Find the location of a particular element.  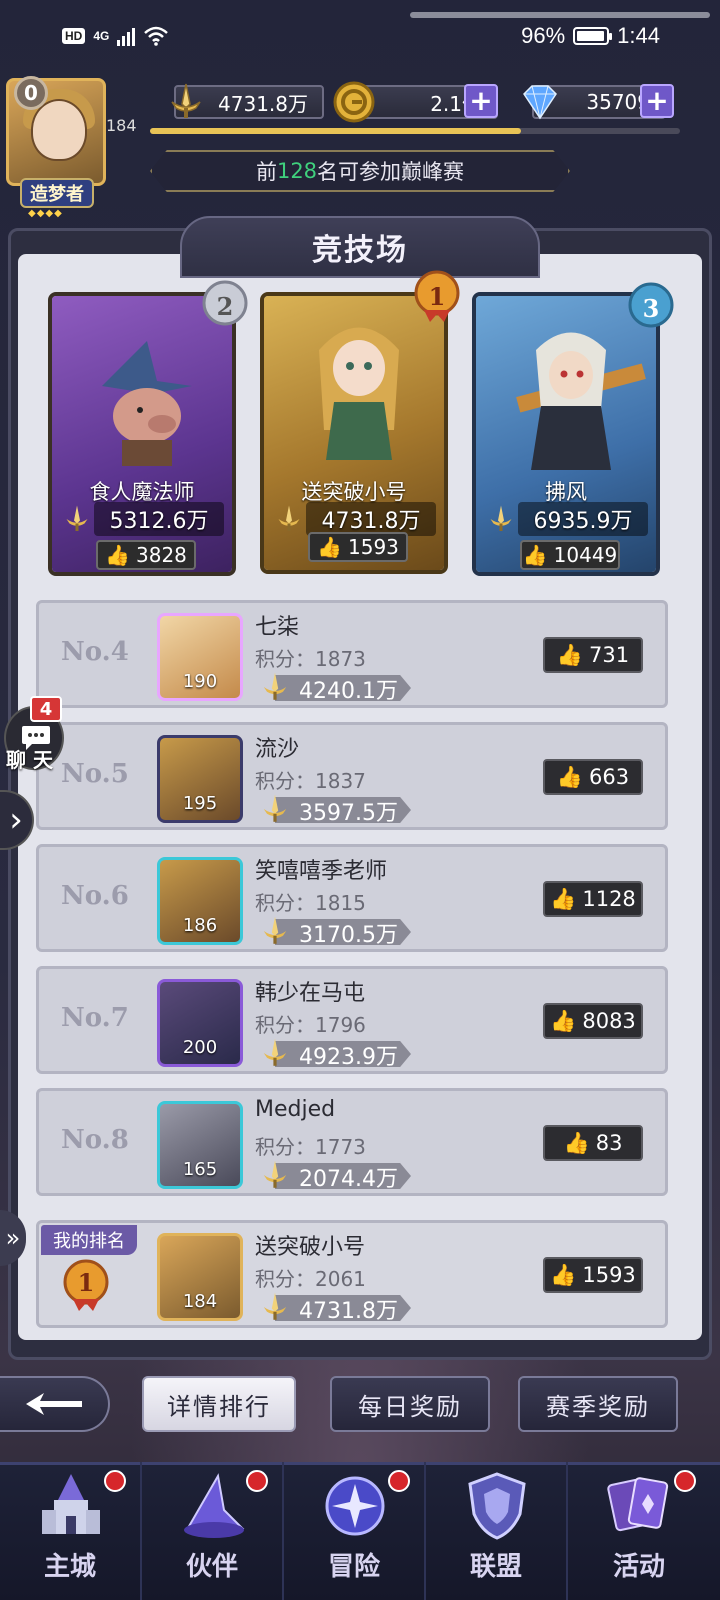

podium-card-1: 送突破小号 4731.8万 👍 1593 is located at coordinates (354, 433).